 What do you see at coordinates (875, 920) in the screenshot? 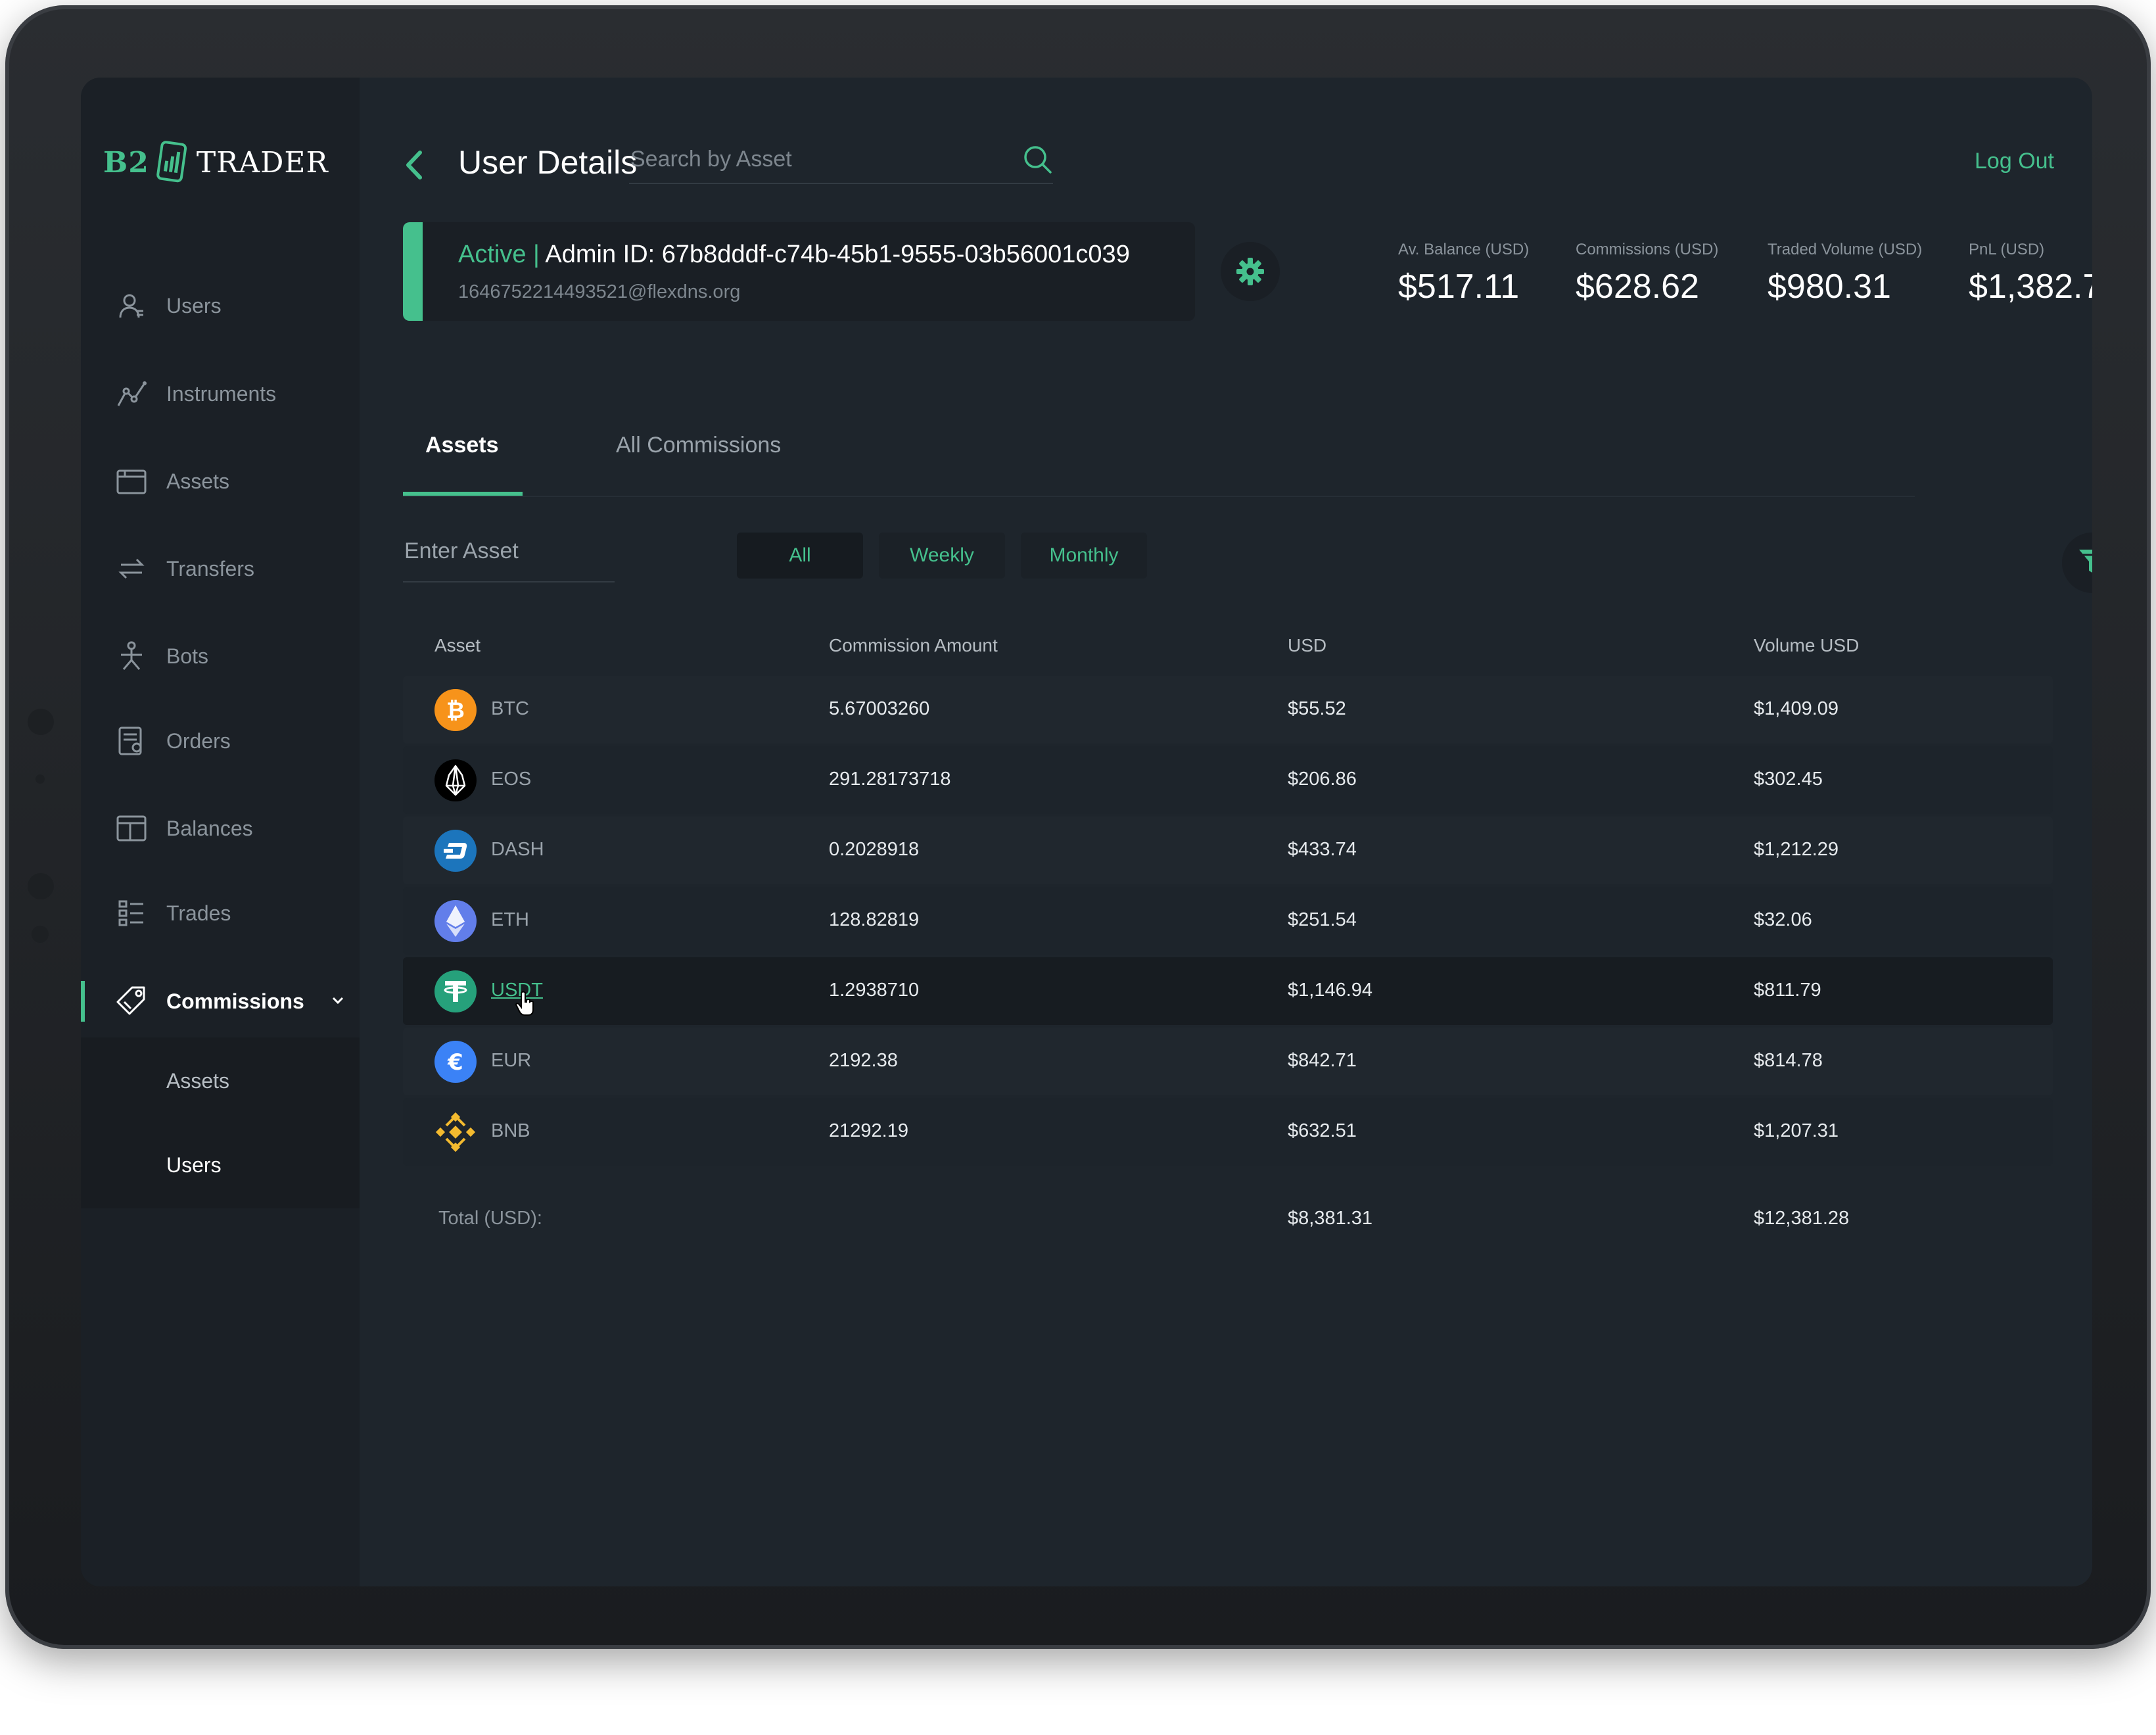
I see `commission-amount: 128.82819` at bounding box center [875, 920].